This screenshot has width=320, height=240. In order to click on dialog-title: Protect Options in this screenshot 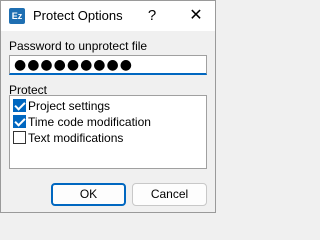, I will do `click(78, 15)`.